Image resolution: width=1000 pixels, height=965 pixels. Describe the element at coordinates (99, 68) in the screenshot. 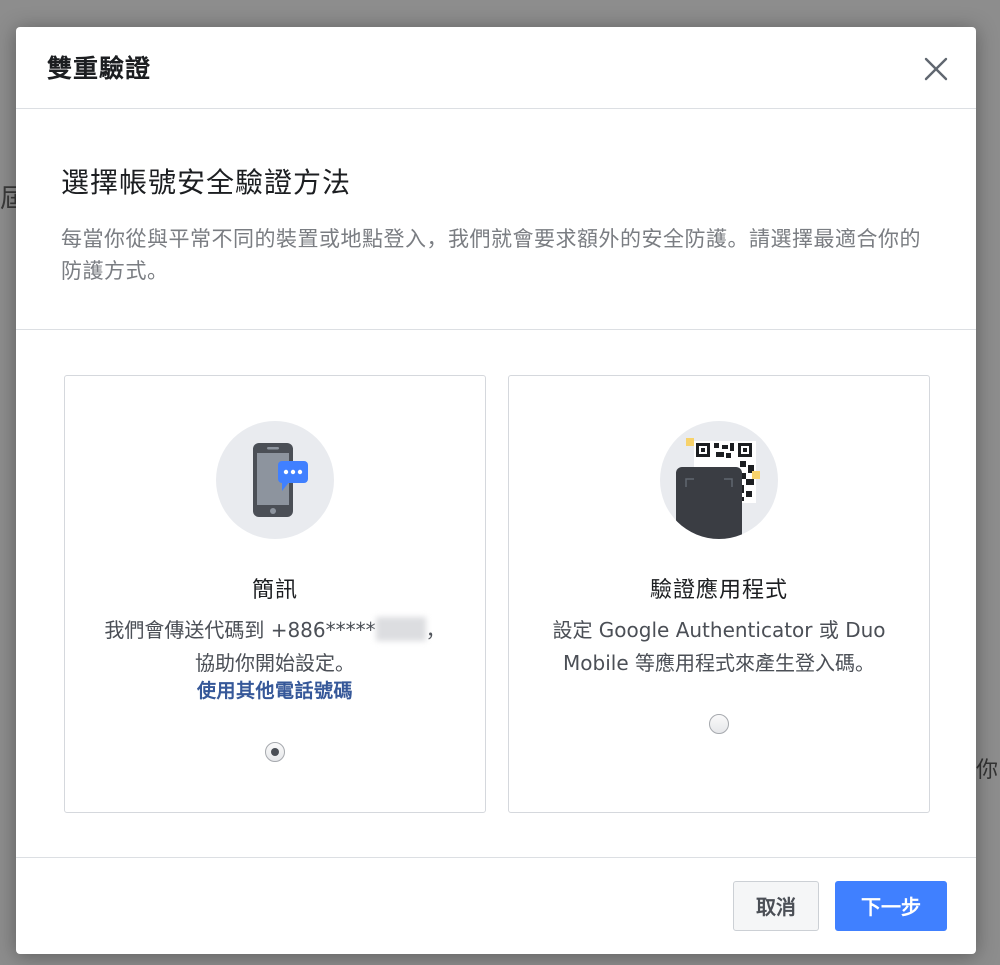

I see `dialog-title: 雙重驗證` at that location.